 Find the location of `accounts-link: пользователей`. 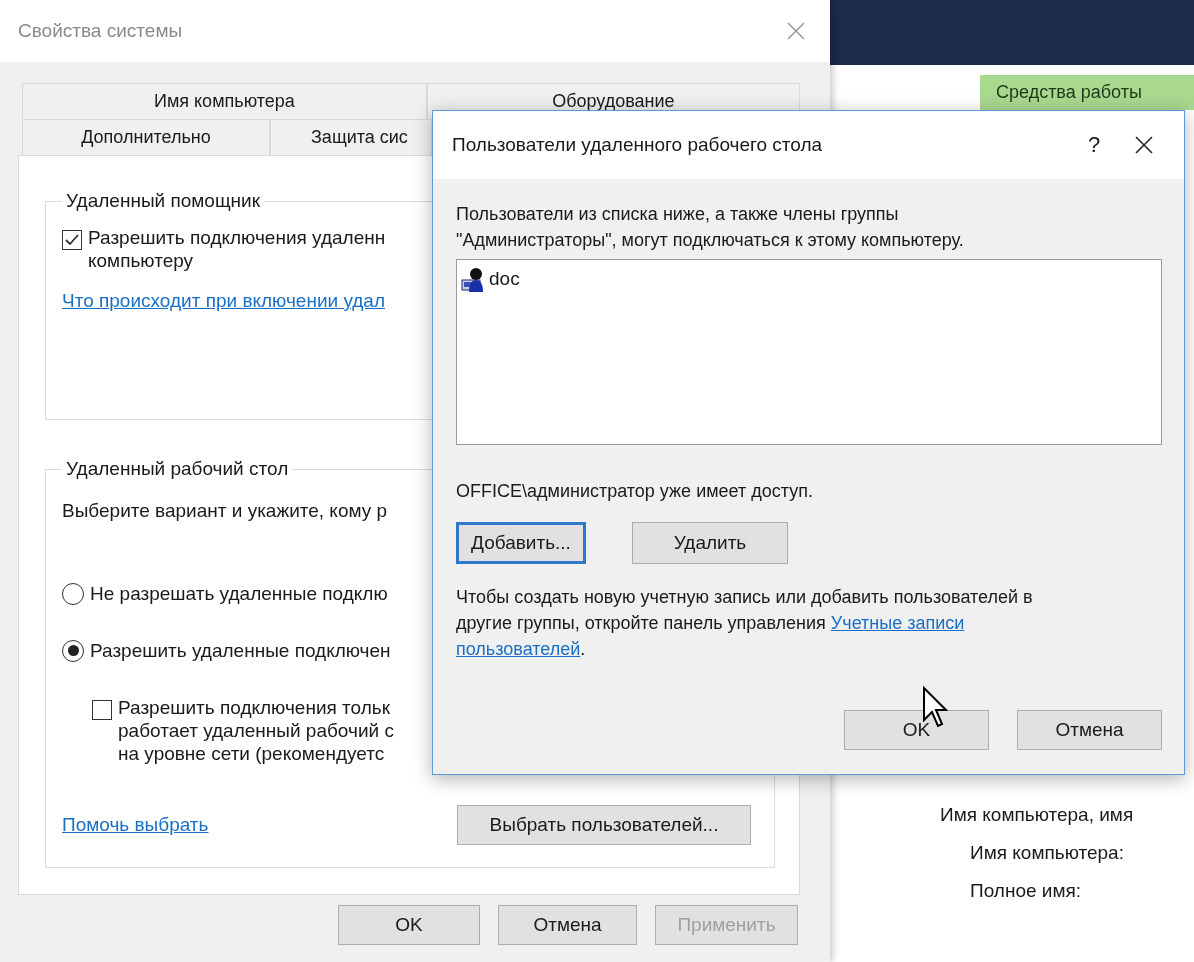

accounts-link: пользователей is located at coordinates (518, 649).